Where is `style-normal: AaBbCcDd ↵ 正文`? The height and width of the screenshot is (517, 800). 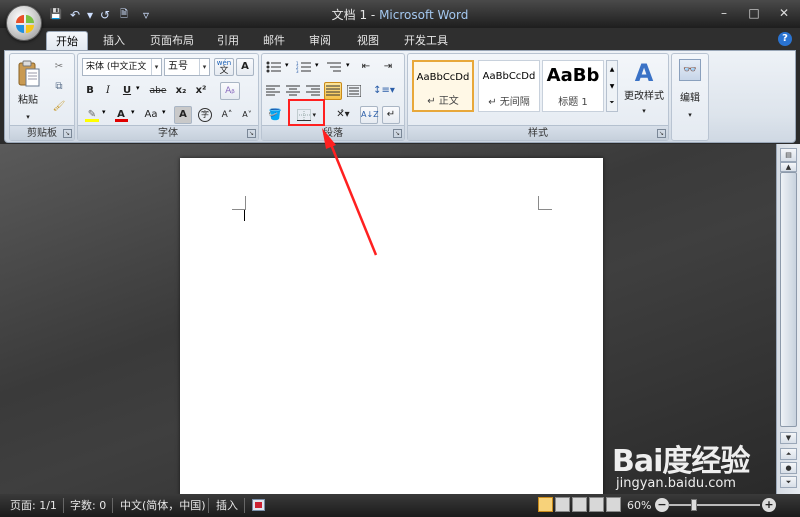
style-normal: AaBbCcDd ↵ 正文 is located at coordinates (443, 86).